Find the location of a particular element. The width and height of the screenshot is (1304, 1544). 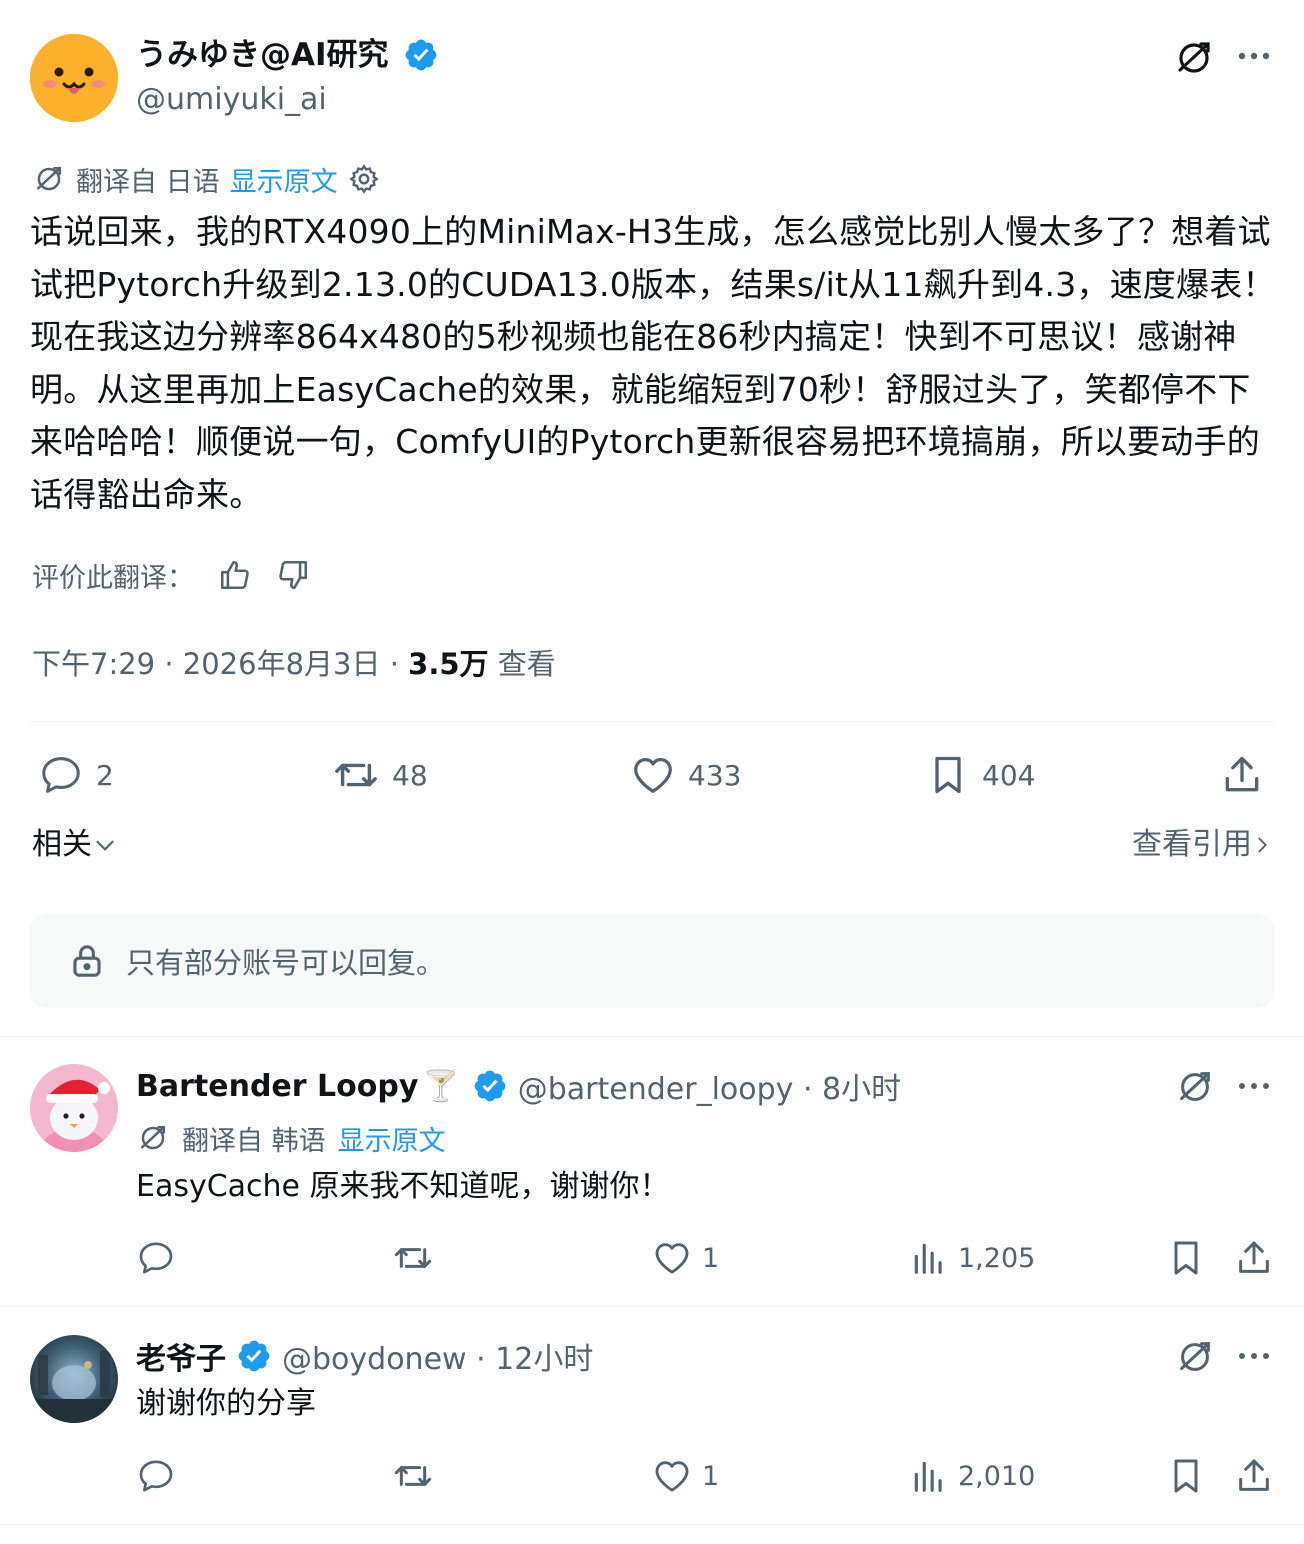

like-count: 433 is located at coordinates (715, 775).